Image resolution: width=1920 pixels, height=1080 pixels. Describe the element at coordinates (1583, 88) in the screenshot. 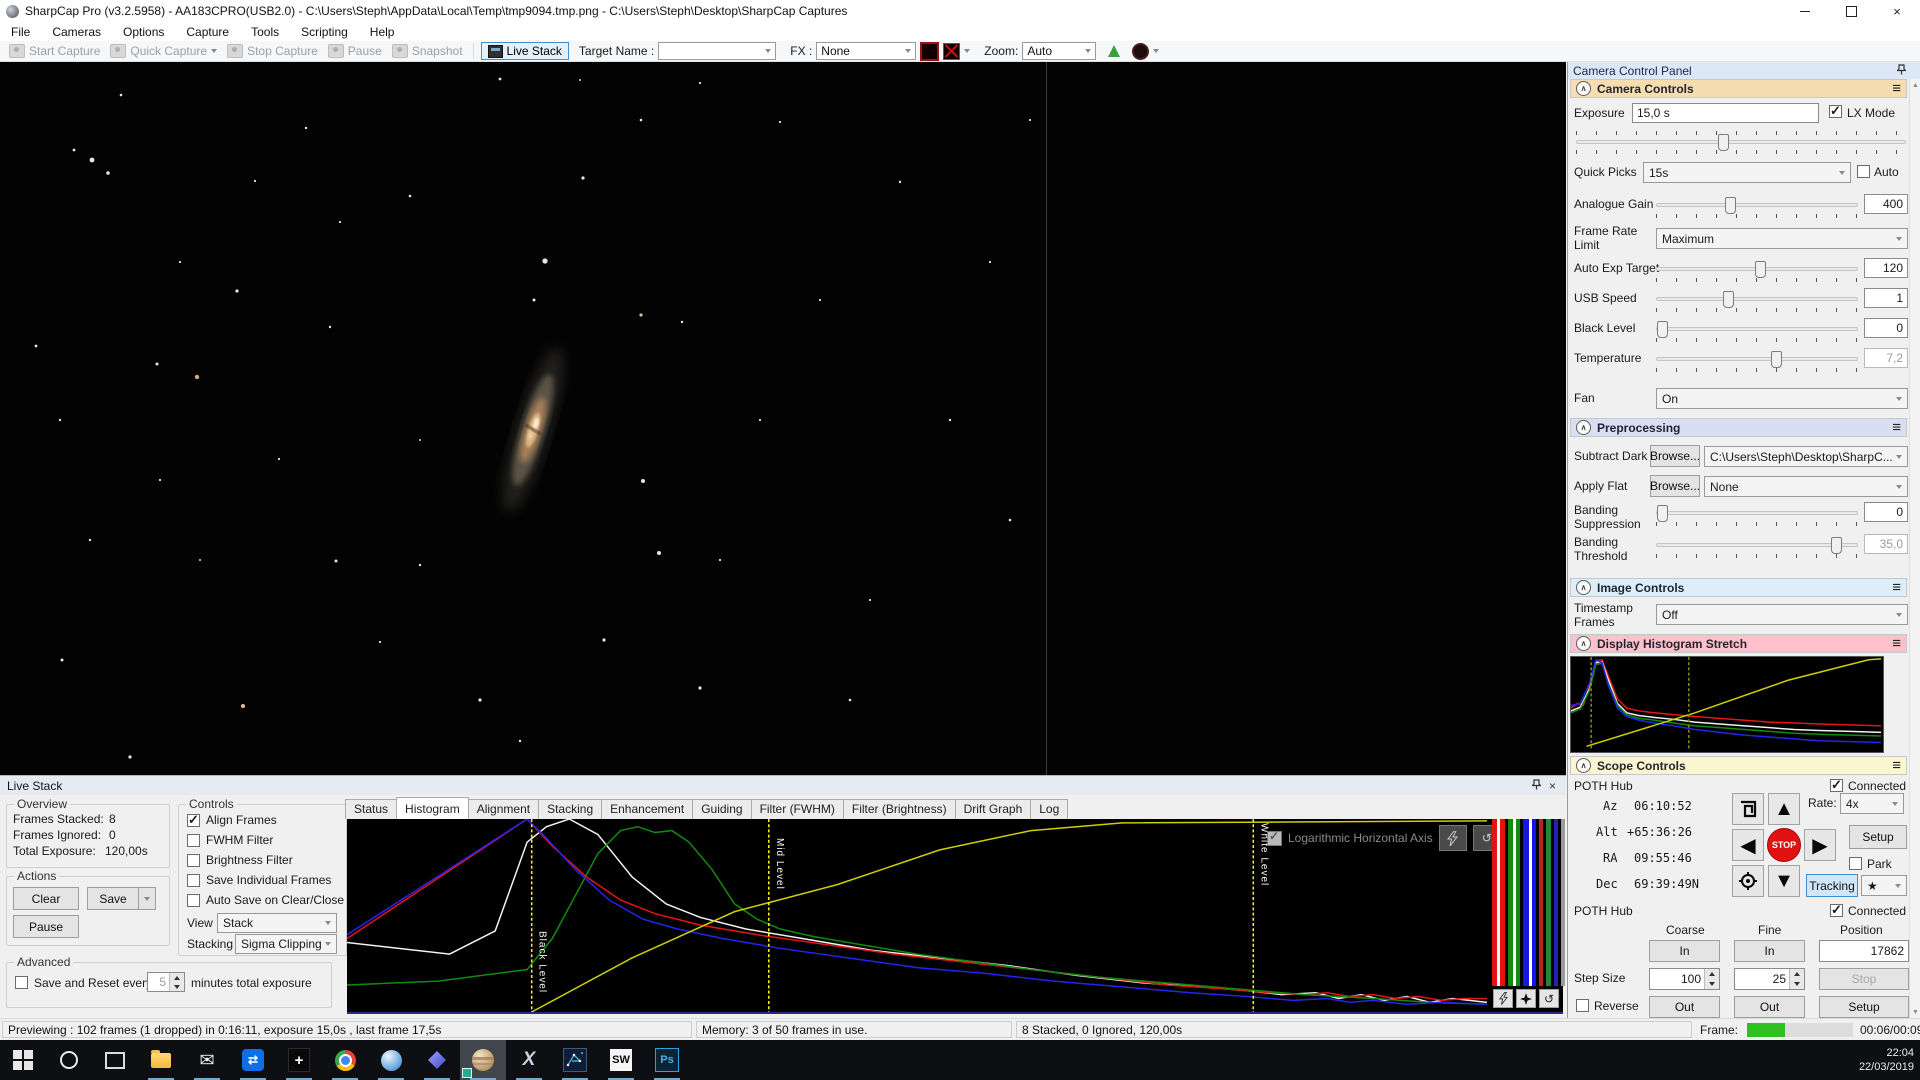

I see `collapse-icon: ∧` at that location.